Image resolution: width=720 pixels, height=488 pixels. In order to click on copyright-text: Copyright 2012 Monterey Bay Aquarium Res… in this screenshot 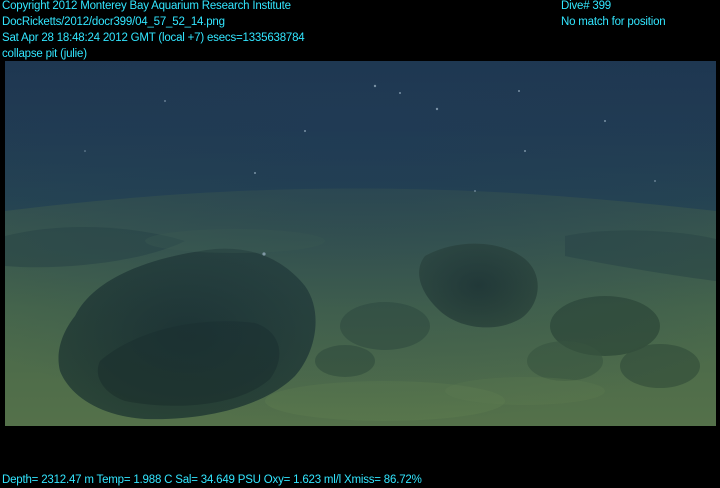, I will do `click(146, 6)`.